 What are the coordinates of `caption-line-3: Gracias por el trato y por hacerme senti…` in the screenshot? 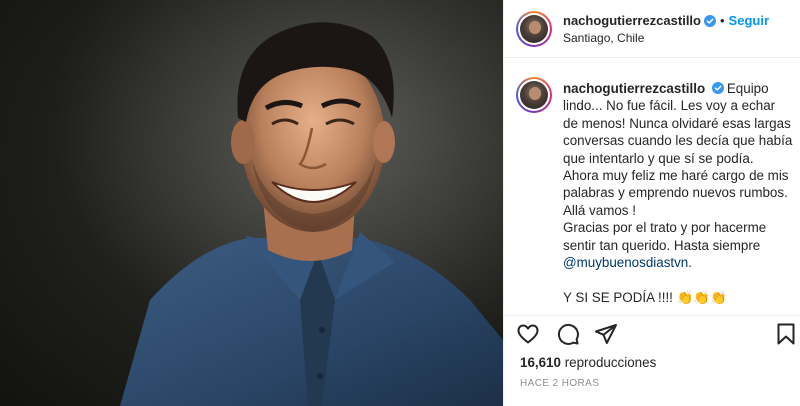 It's located at (665, 236).